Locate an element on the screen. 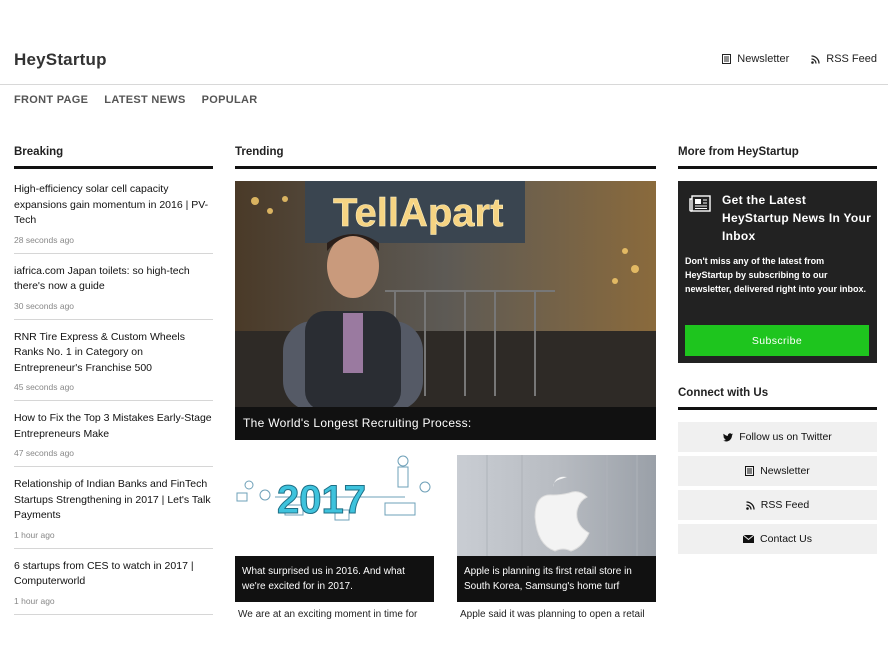 Image resolution: width=888 pixels, height=666 pixels. rss-button-label: RSS Feed is located at coordinates (785, 505).